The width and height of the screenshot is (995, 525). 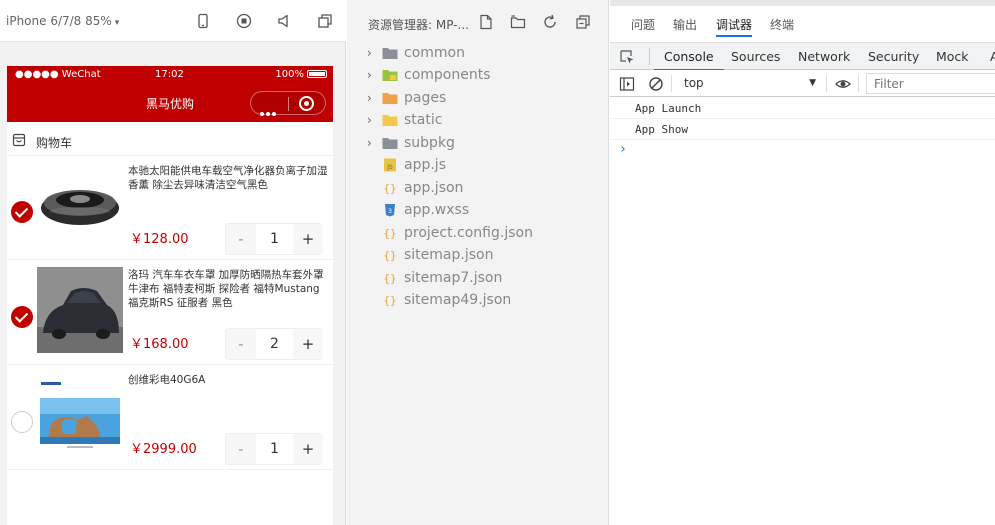 I want to click on tree-file-sitemap49: {} sitemap49.json, so click(x=478, y=301).